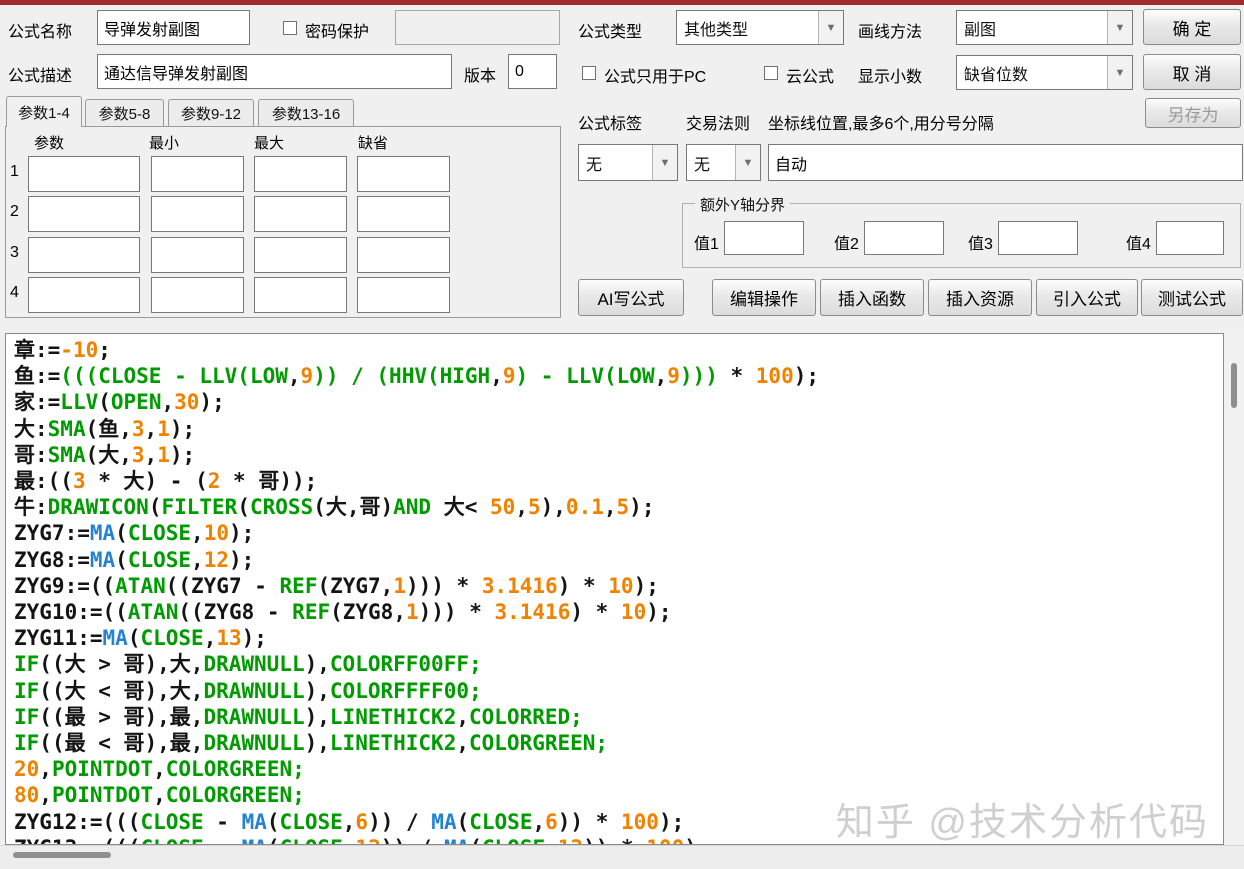 The width and height of the screenshot is (1244, 869). I want to click on coord-line-label: 坐标线位置,最多6个,用分号分隔, so click(881, 124).